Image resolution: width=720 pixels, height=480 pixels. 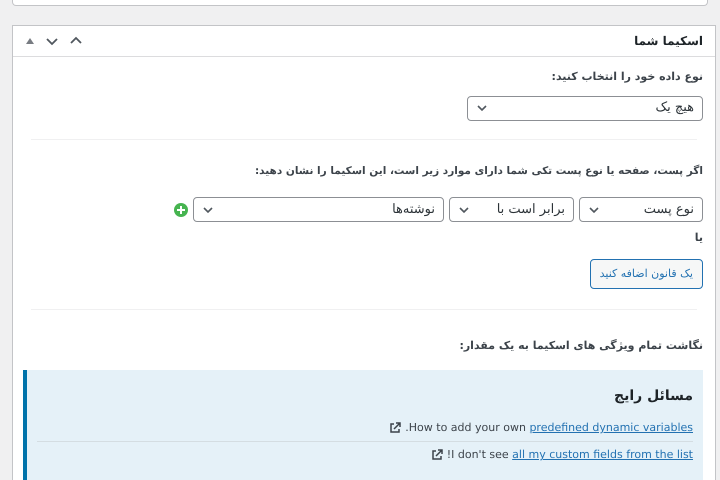 I want to click on panel-title: اسکیما شما, so click(x=668, y=41).